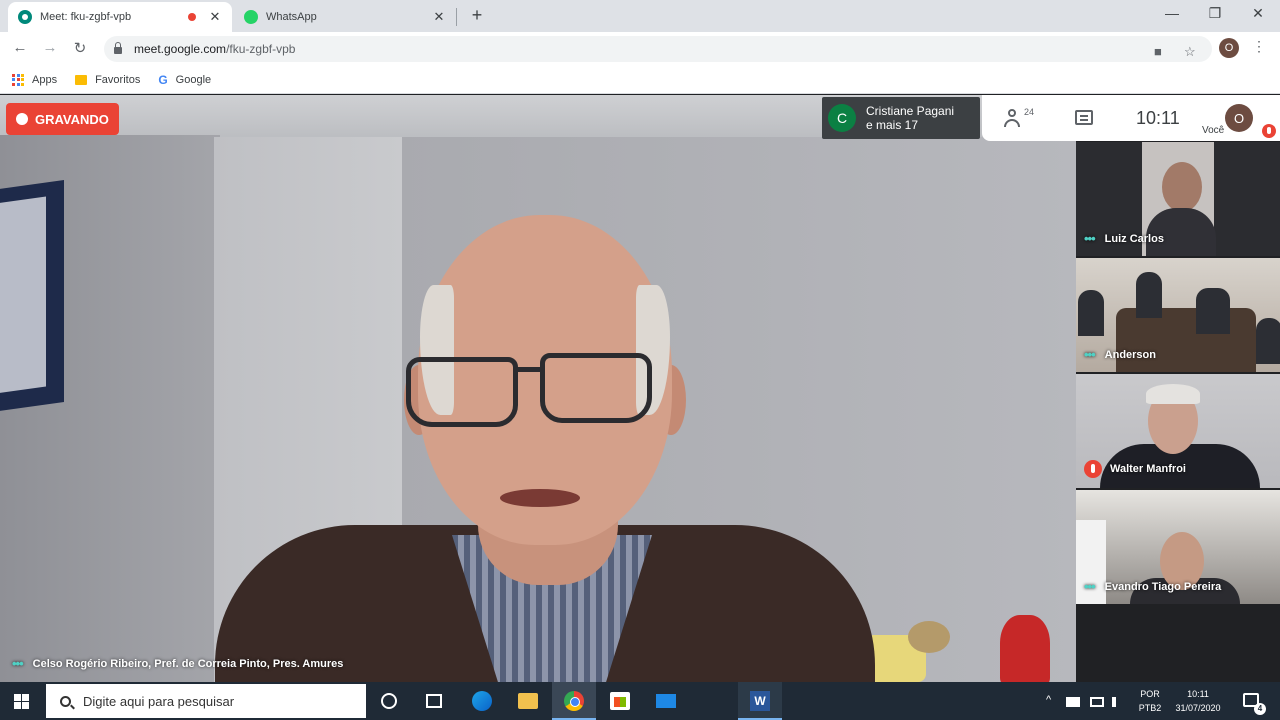  I want to click on camera-icon: ■, so click(1158, 51).